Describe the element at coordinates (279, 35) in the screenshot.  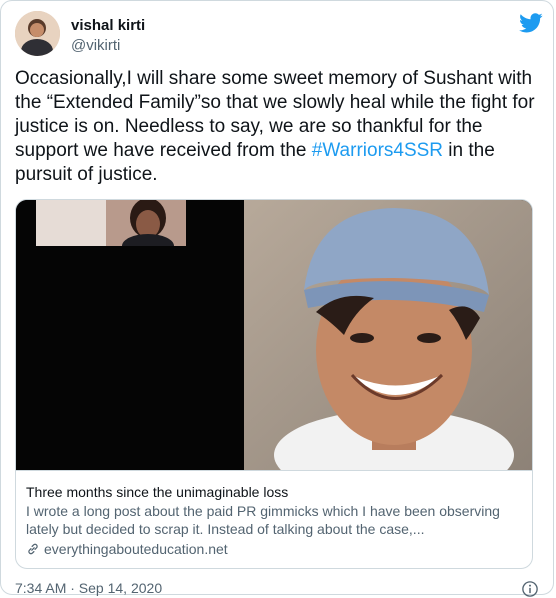
I see `tweet-header: vishal kirti @vikirti` at that location.